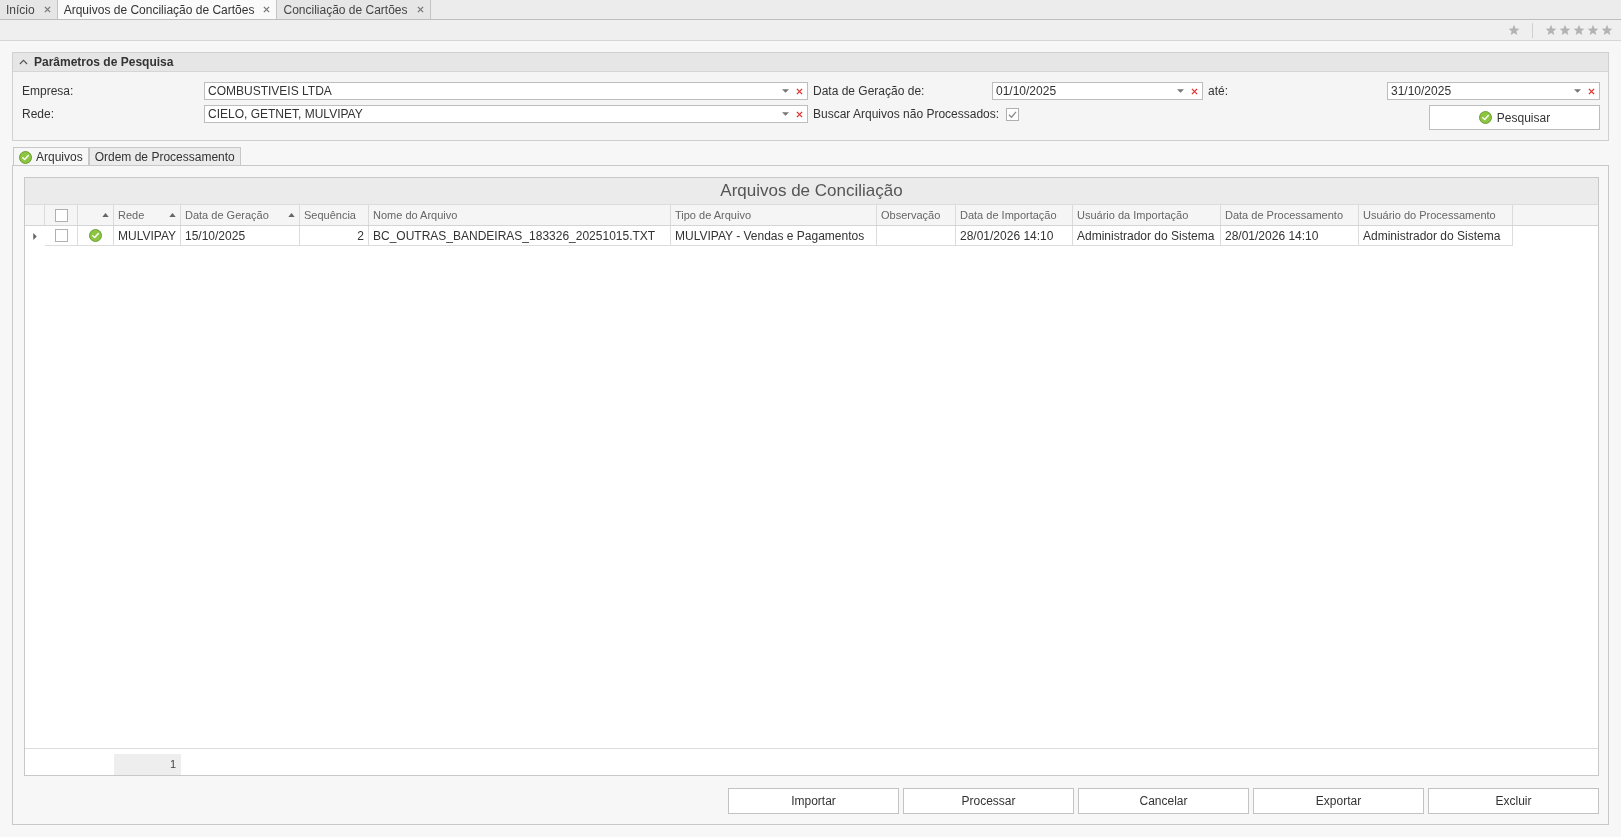 Image resolution: width=1621 pixels, height=837 pixels. Describe the element at coordinates (774, 236) in the screenshot. I see `table-cell: MULVIPAY - Vendas e Pagamentos` at that location.